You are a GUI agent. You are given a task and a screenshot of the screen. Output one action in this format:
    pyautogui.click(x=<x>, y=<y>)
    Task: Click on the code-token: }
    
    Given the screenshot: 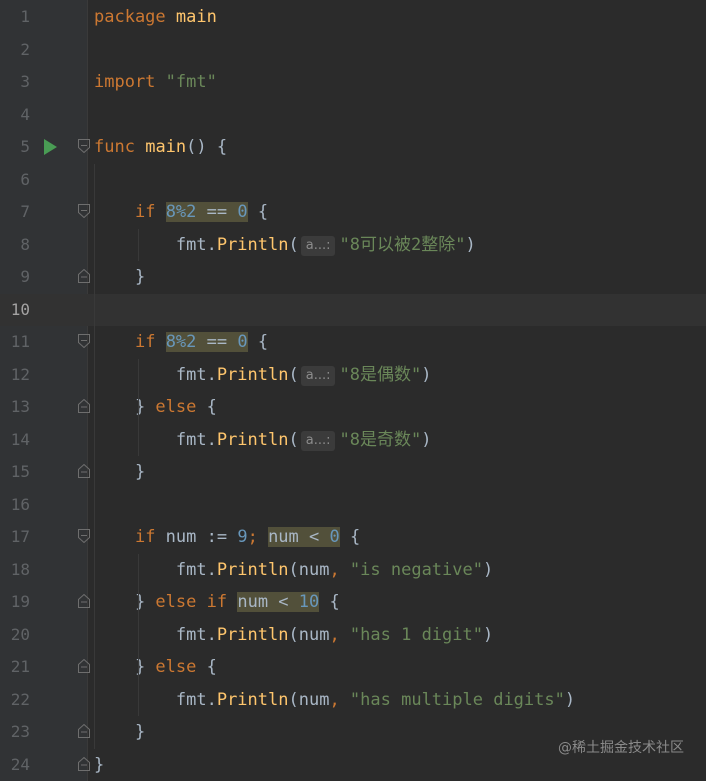 What is the action you would take?
    pyautogui.click(x=120, y=277)
    